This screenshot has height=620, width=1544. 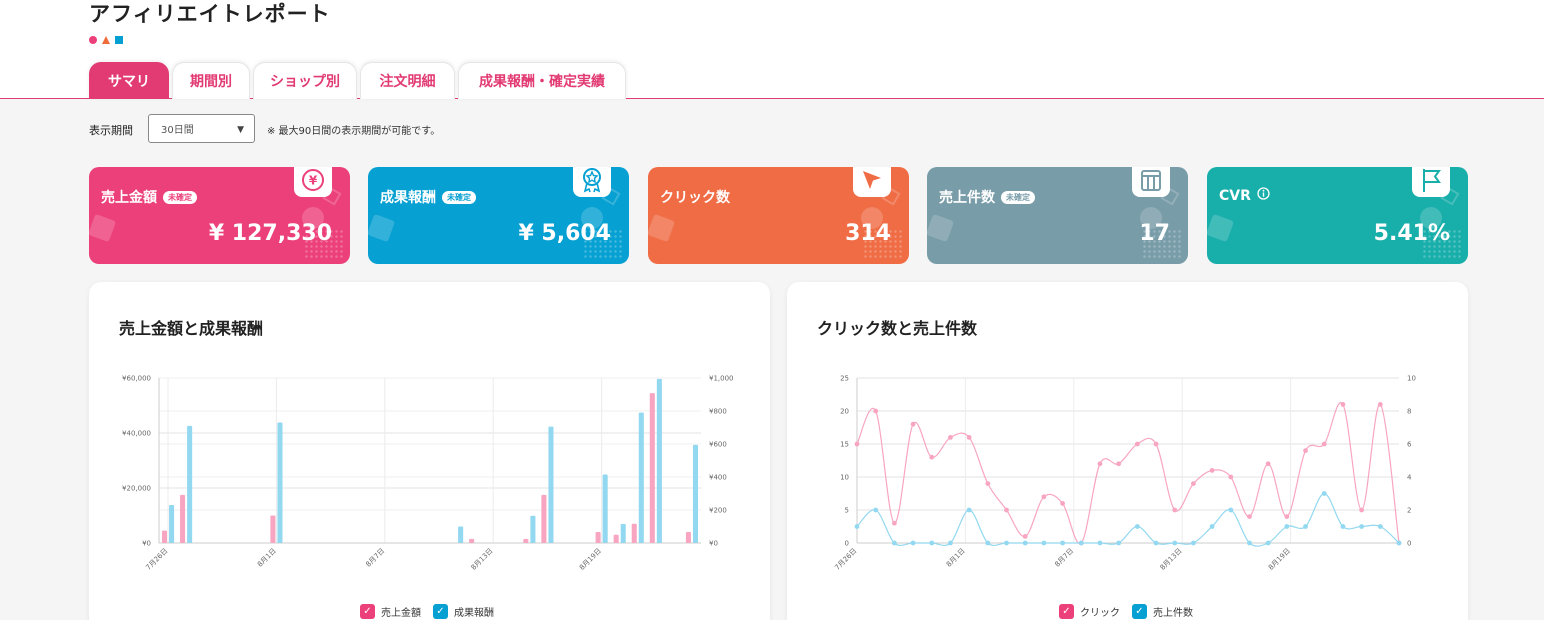 What do you see at coordinates (129, 80) in the screenshot?
I see `tab-summary: サマリ` at bounding box center [129, 80].